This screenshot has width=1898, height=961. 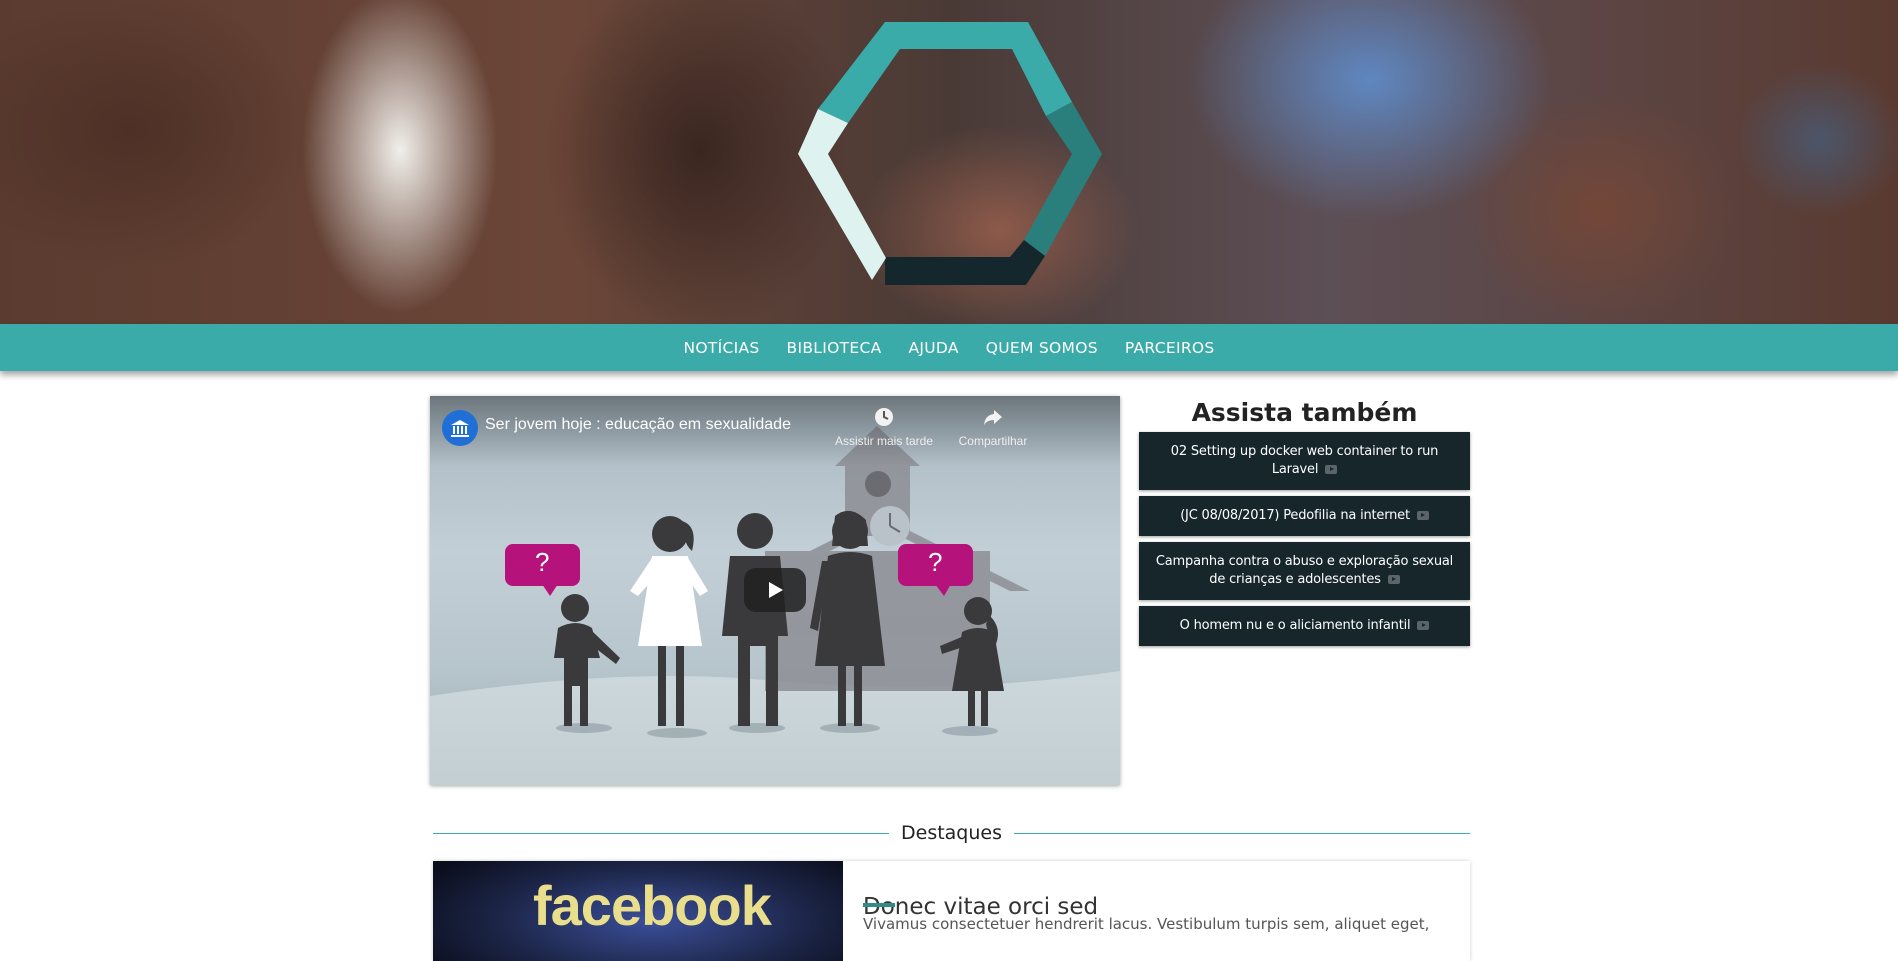 I want to click on play-button, so click(x=775, y=590).